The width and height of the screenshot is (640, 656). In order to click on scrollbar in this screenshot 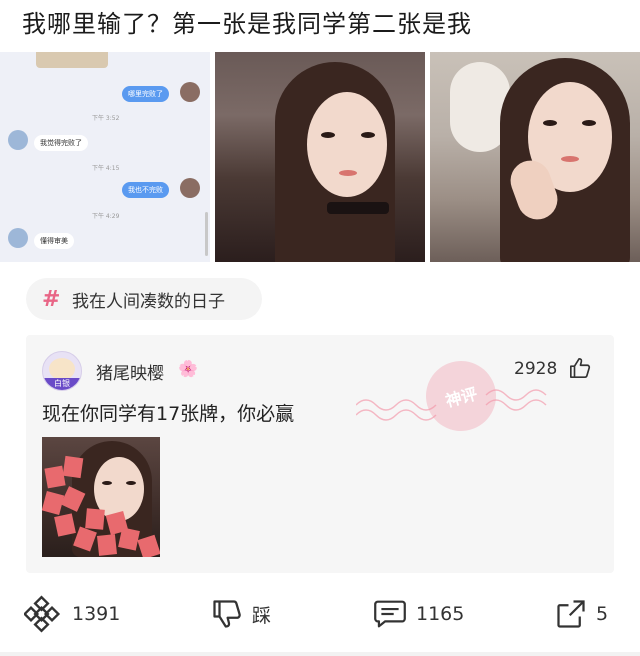, I will do `click(206, 234)`.